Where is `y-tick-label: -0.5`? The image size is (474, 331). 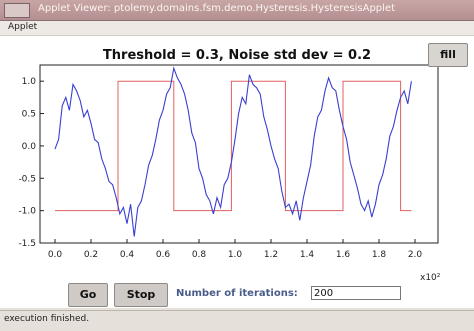
y-tick-label: -0.5 is located at coordinates (27, 179).